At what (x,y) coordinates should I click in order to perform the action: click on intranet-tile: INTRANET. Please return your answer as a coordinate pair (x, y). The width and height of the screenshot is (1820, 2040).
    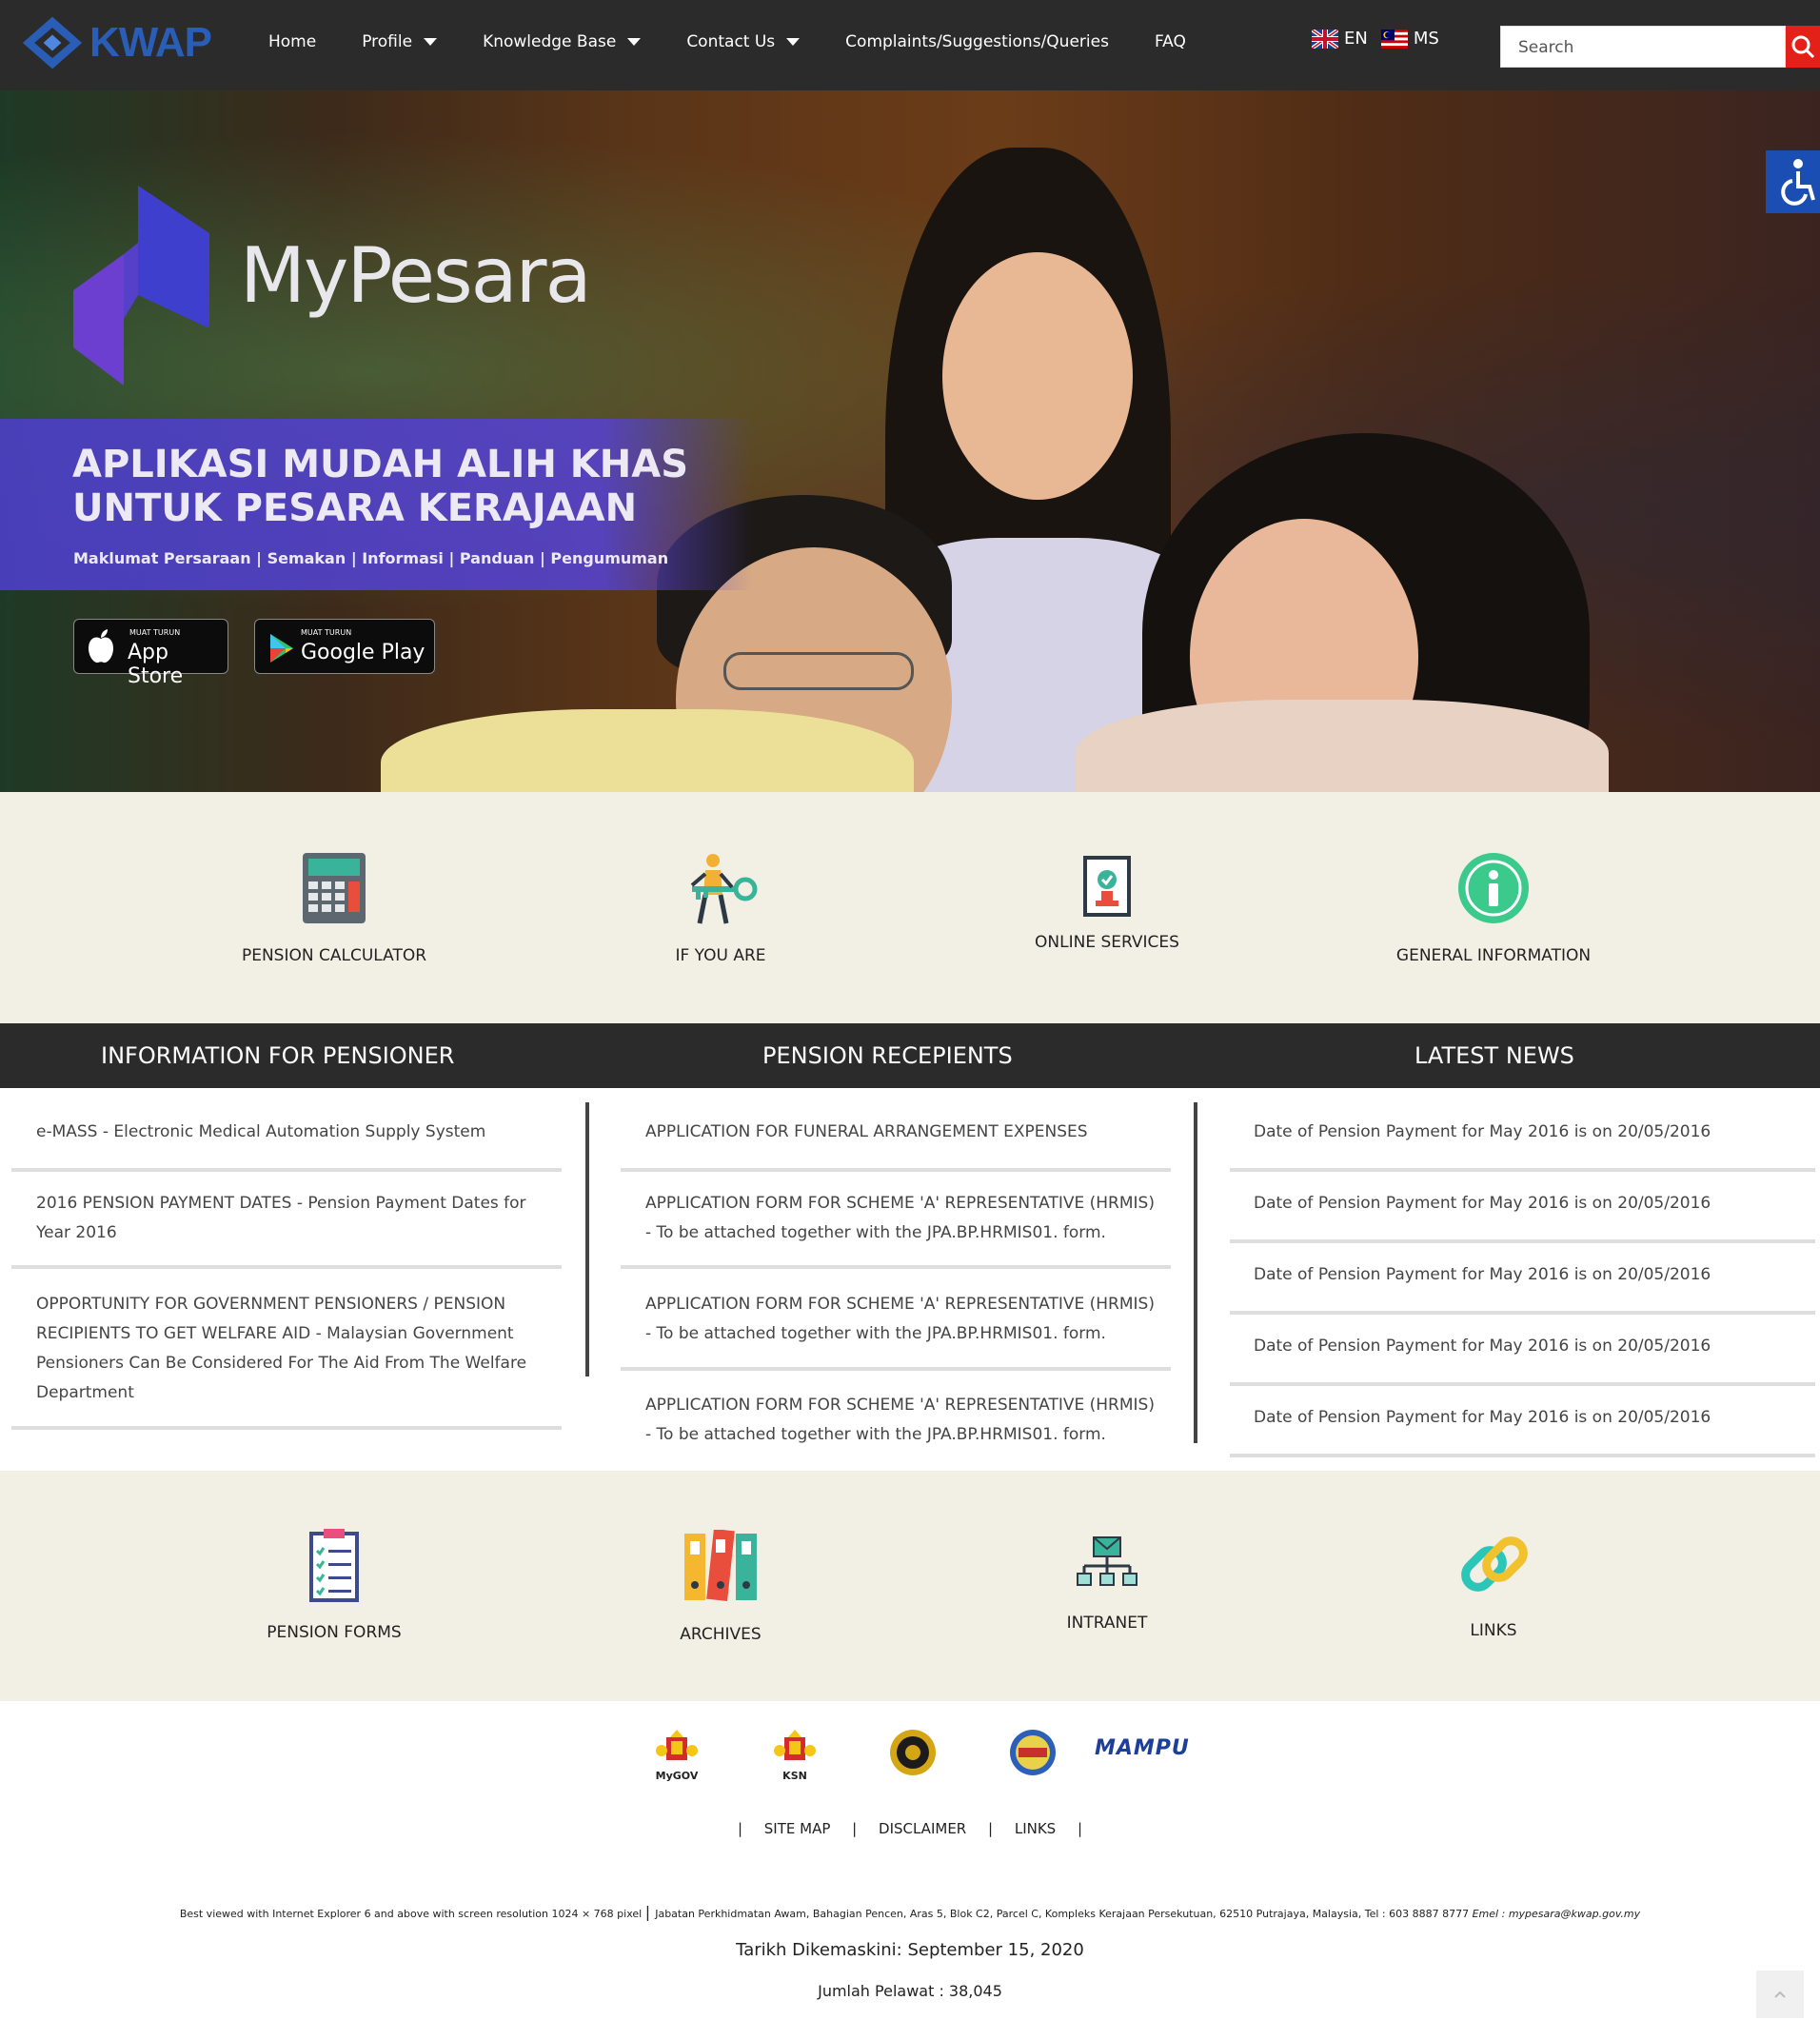
    Looking at the image, I should click on (1107, 1584).